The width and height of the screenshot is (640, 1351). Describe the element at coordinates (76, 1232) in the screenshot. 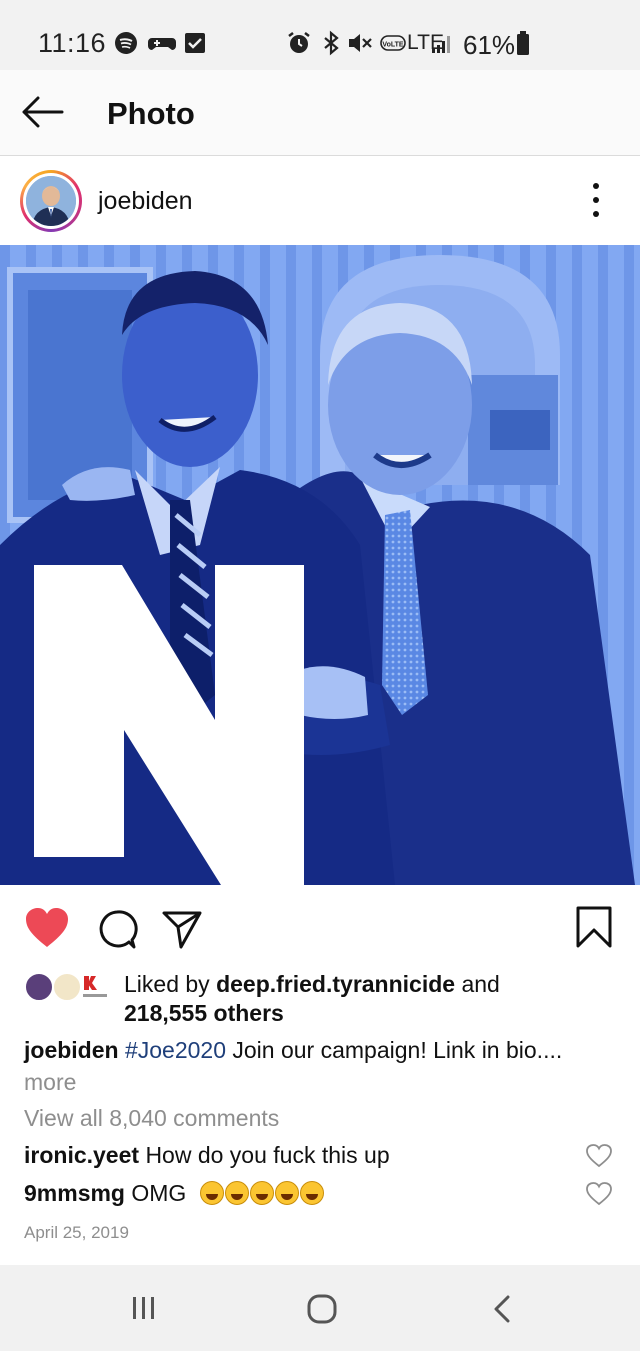

I see `post-date: April 25, 2019` at that location.